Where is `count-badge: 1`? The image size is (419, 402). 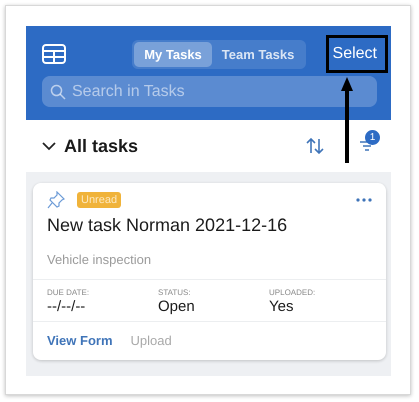
count-badge: 1 is located at coordinates (372, 137).